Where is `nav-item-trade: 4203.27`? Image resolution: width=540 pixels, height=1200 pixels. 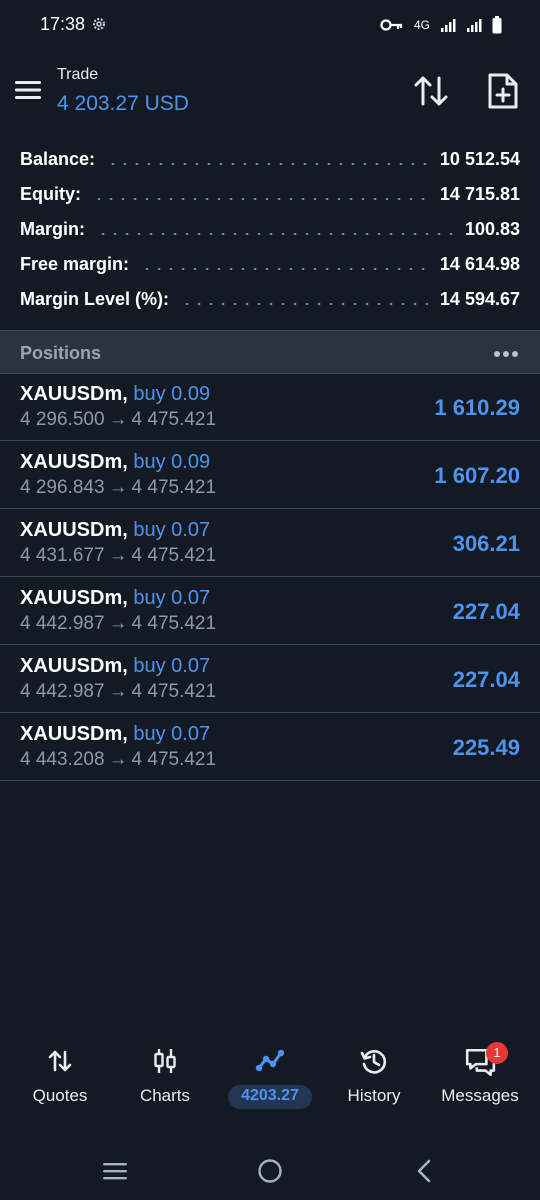
nav-item-trade: 4203.27 is located at coordinates (270, 1080).